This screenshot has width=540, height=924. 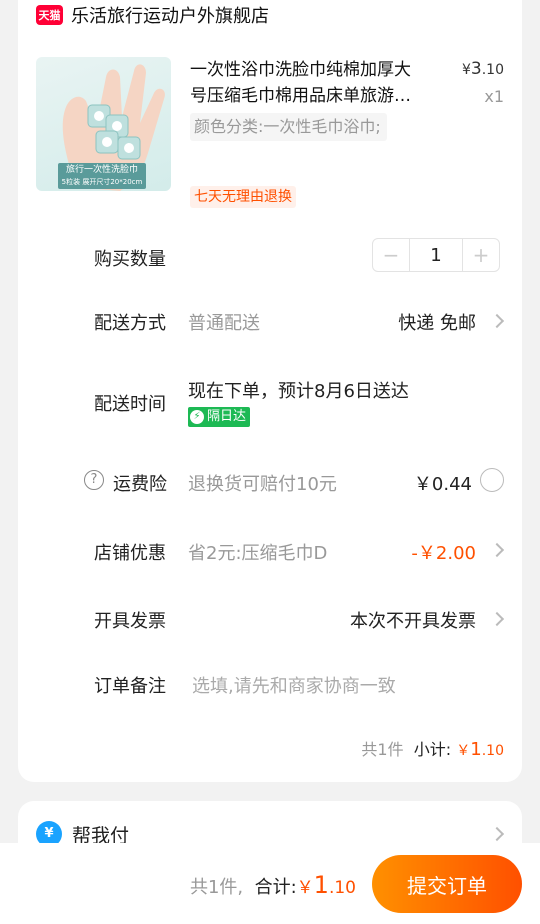 What do you see at coordinates (447, 884) in the screenshot?
I see `submit-order-button: 提交订单` at bounding box center [447, 884].